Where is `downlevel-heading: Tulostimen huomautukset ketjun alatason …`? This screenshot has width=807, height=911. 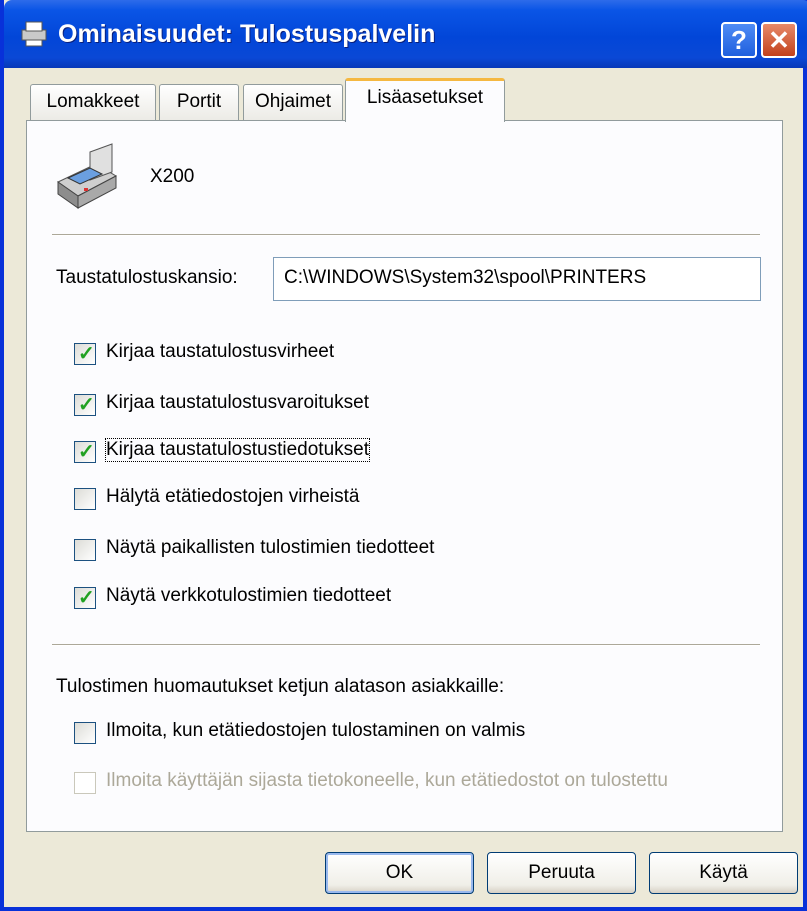 downlevel-heading: Tulostimen huomautukset ketjun alatason … is located at coordinates (280, 686).